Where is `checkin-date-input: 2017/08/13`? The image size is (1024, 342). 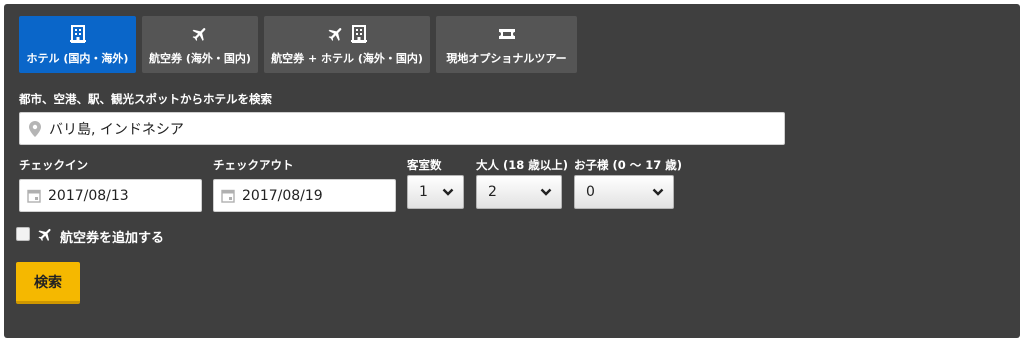 checkin-date-input: 2017/08/13 is located at coordinates (110, 195).